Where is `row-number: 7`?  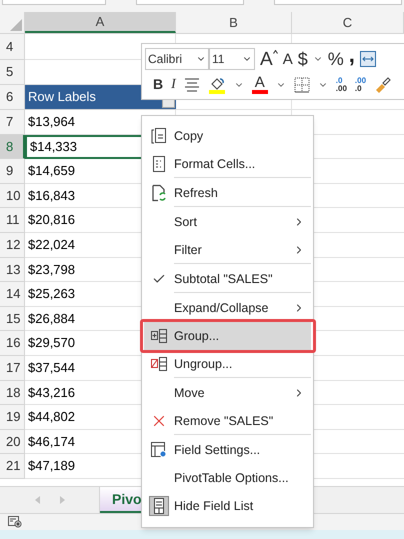
row-number: 7 is located at coordinates (12, 122).